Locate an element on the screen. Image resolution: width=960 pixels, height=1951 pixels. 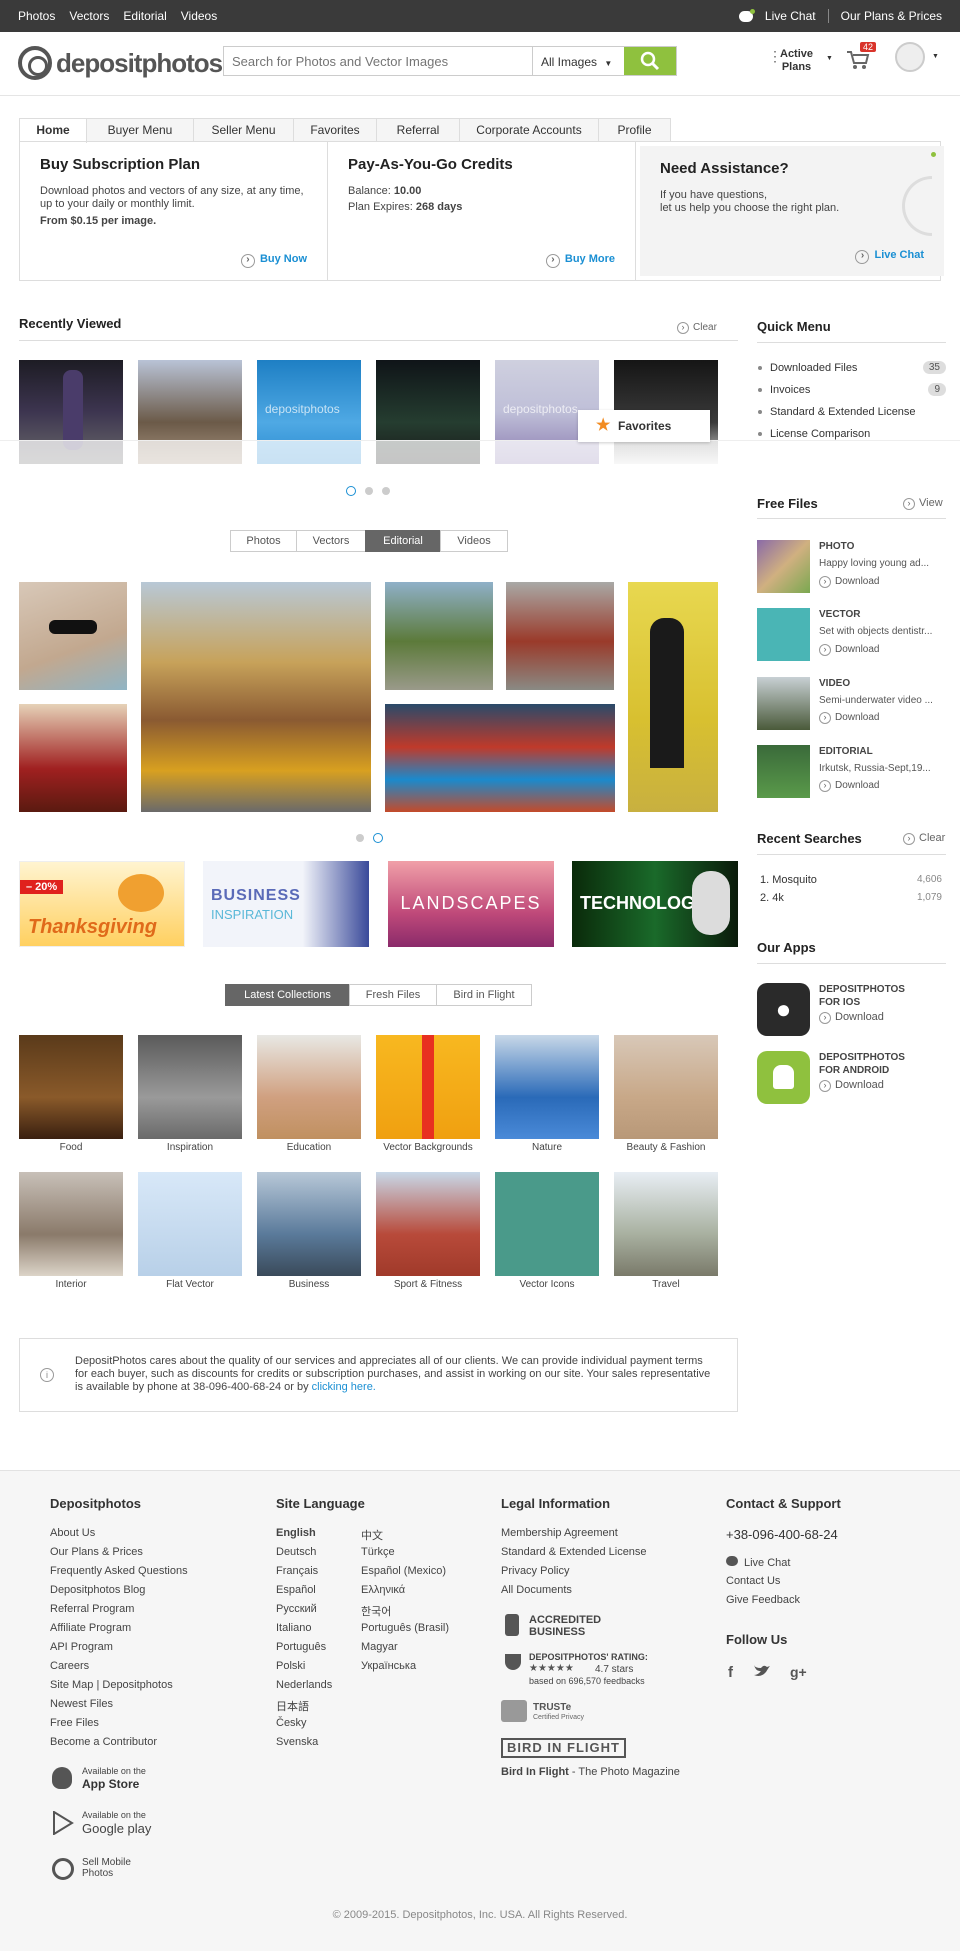
apple-icon: ● is located at coordinates (783, 1009).